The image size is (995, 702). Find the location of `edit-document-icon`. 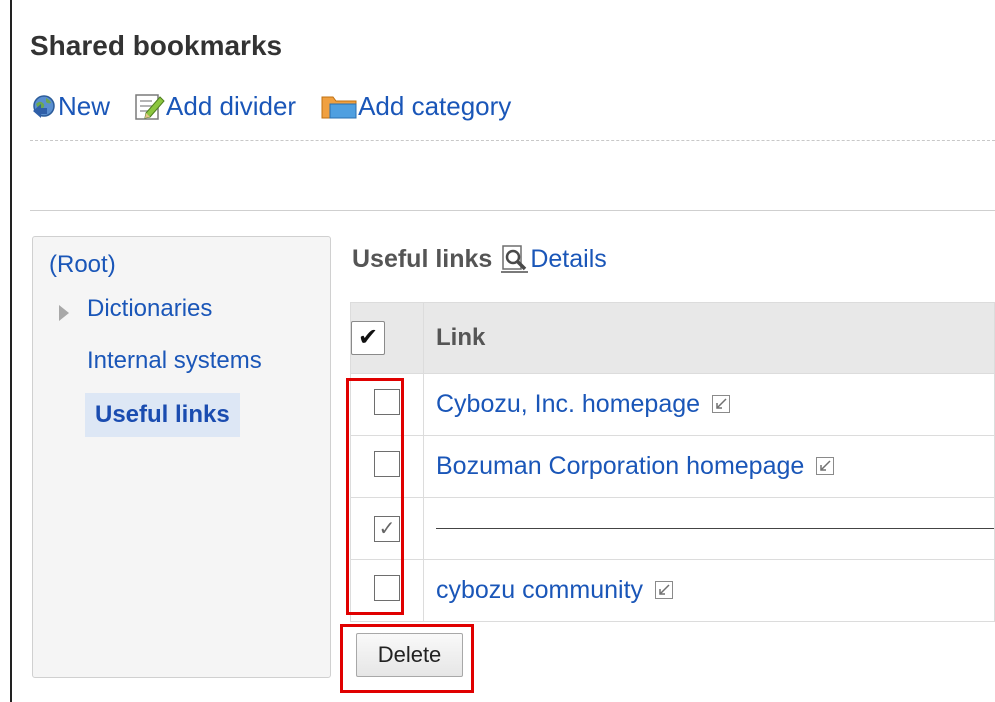

edit-document-icon is located at coordinates (150, 106).